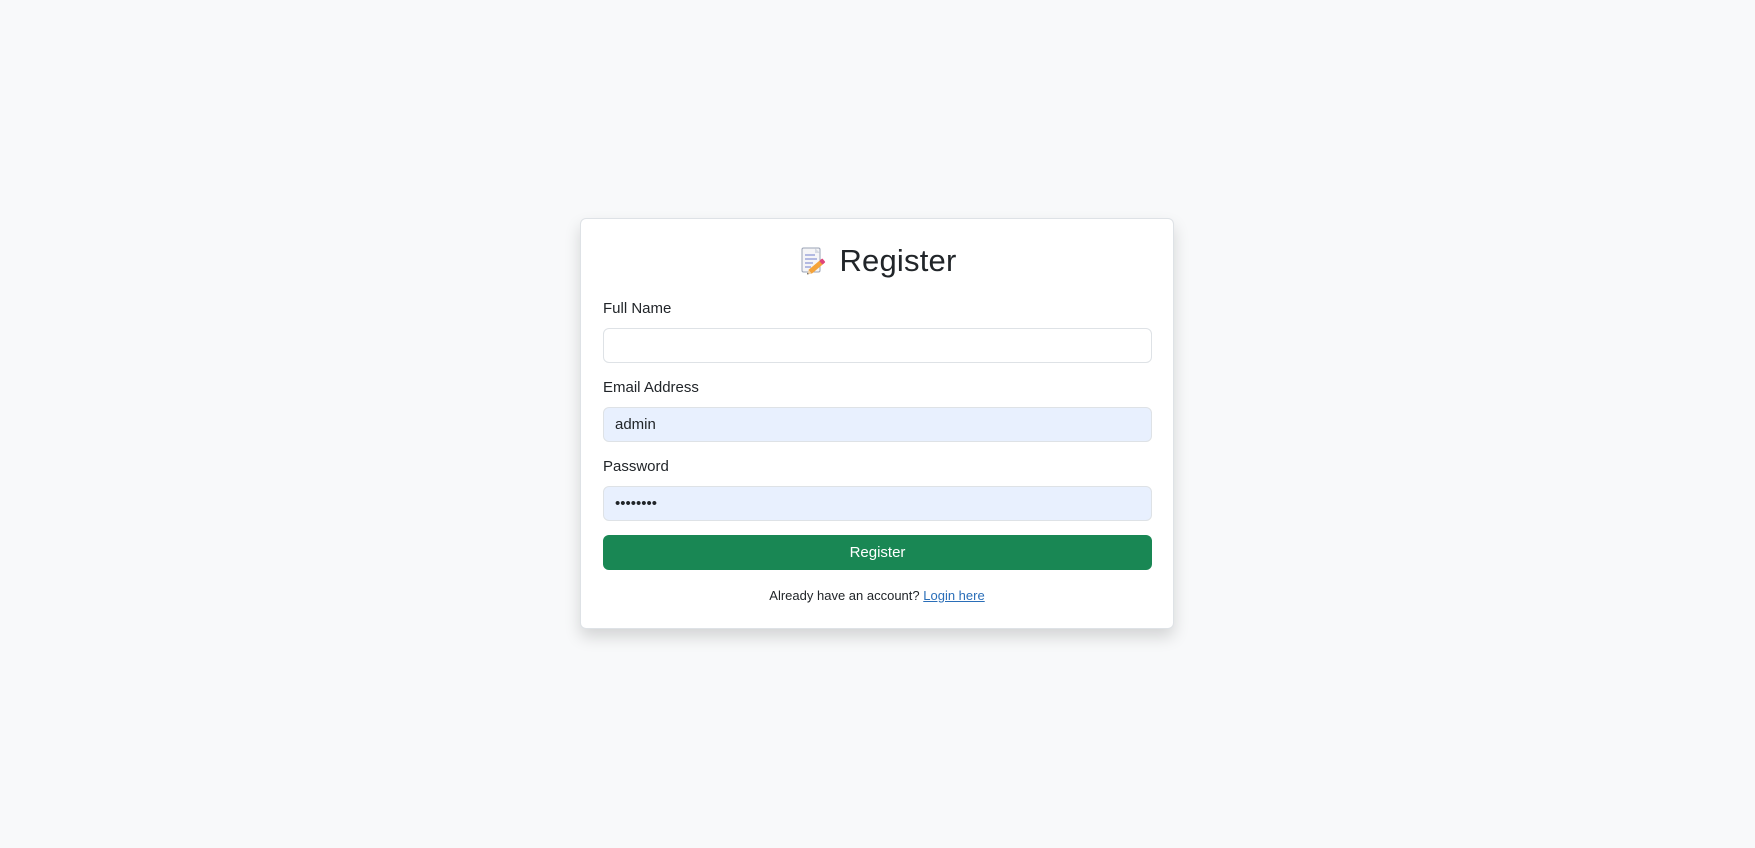 The image size is (1755, 848). Describe the element at coordinates (651, 387) in the screenshot. I see `email-label: Email Address` at that location.